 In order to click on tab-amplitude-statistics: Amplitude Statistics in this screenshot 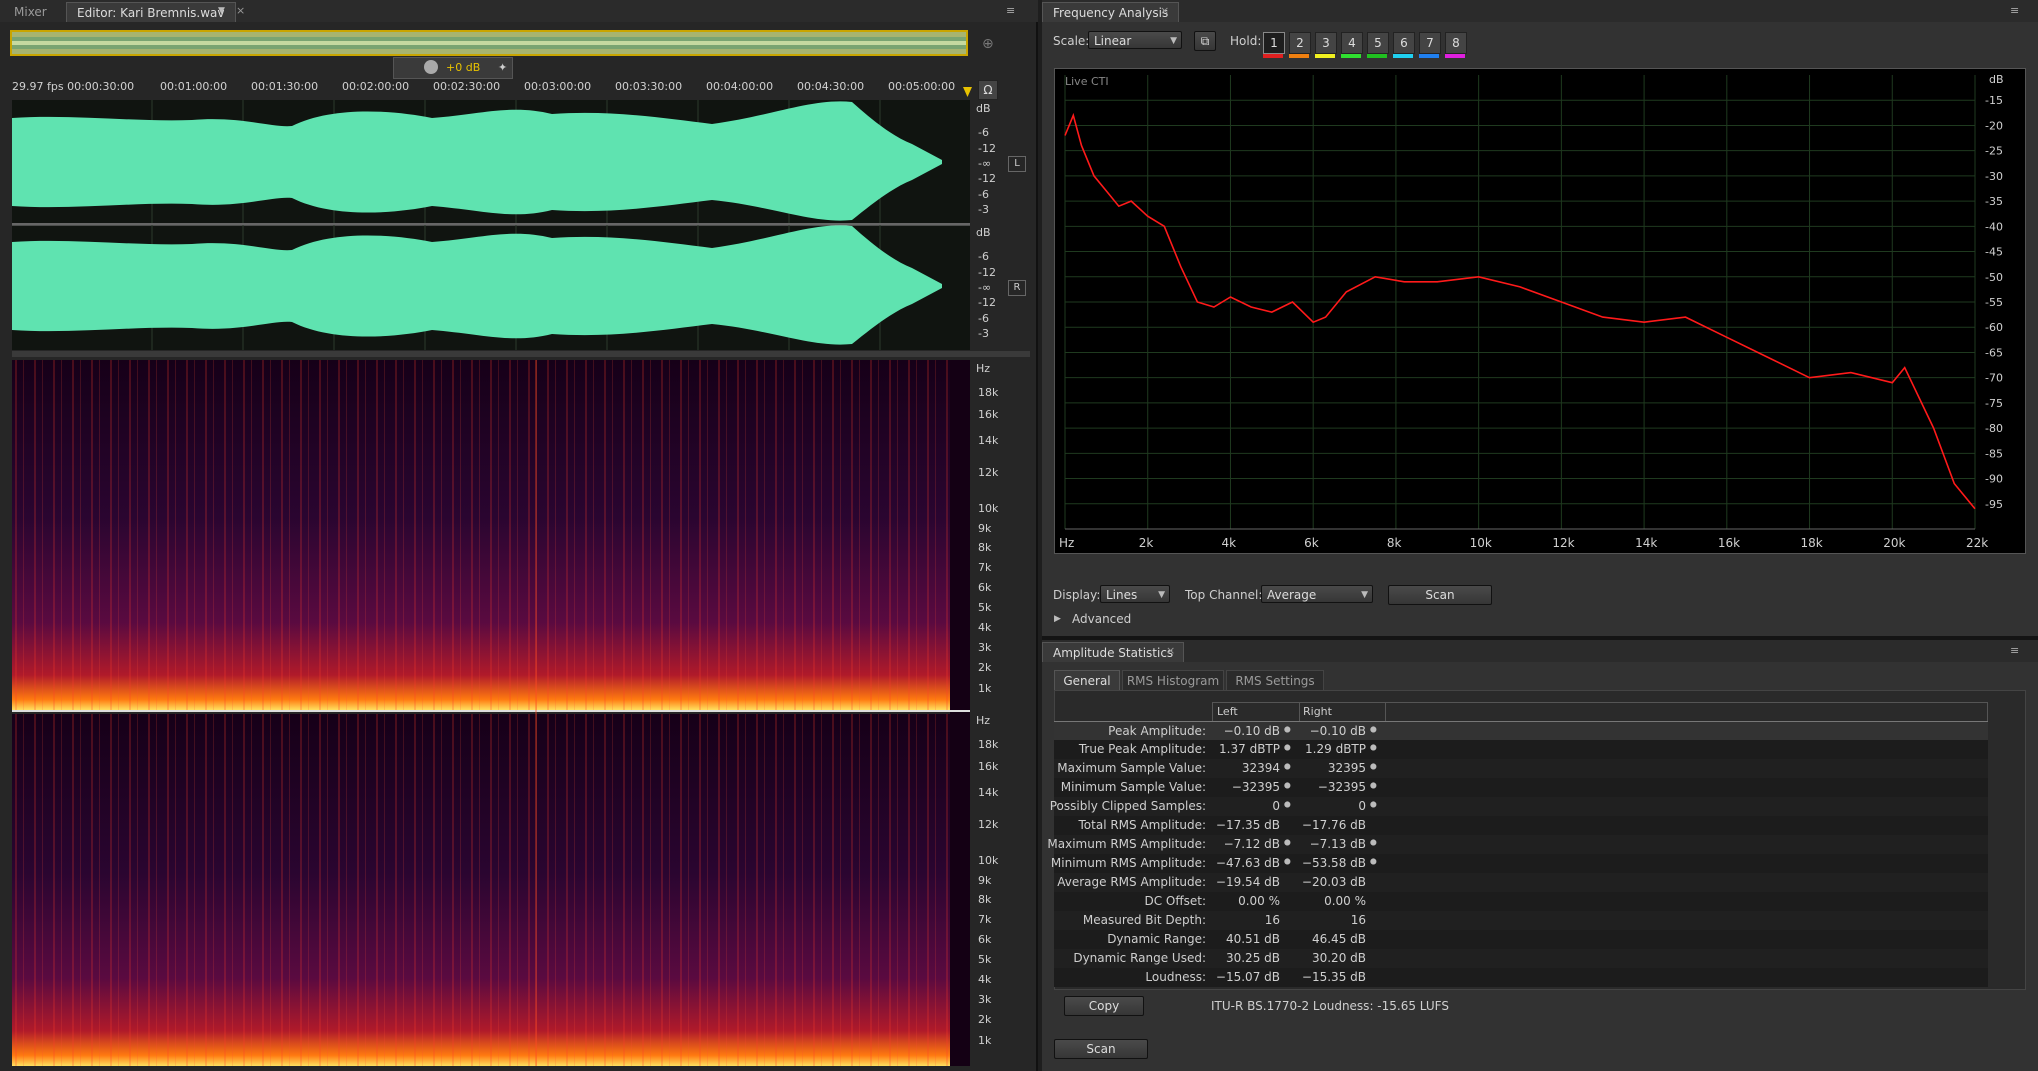, I will do `click(1113, 652)`.